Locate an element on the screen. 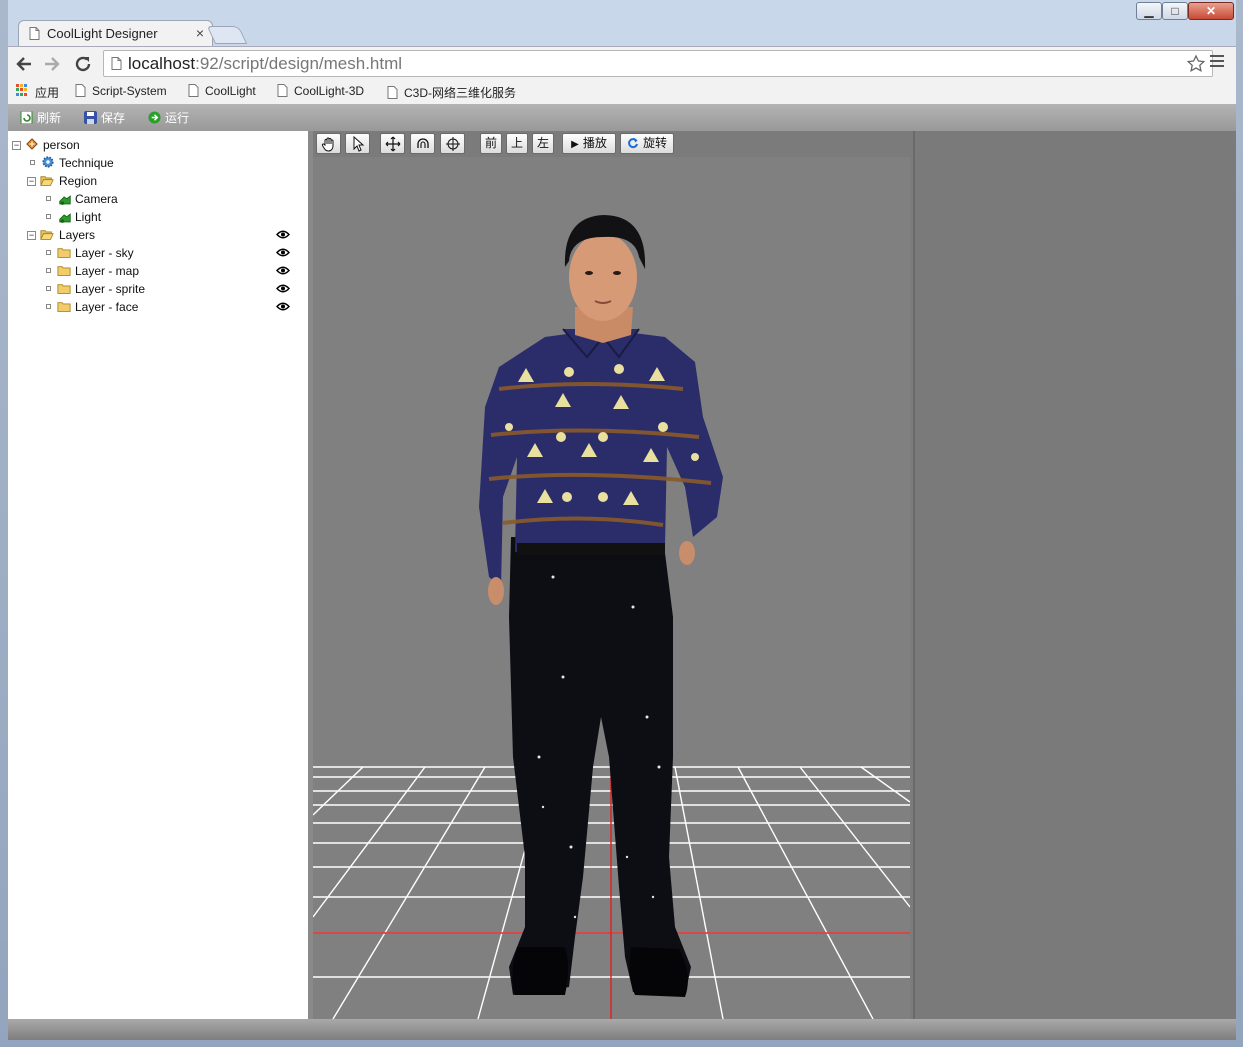 Image resolution: width=1243 pixels, height=1047 pixels. tree-node-layers: − Layers is located at coordinates (158, 235).